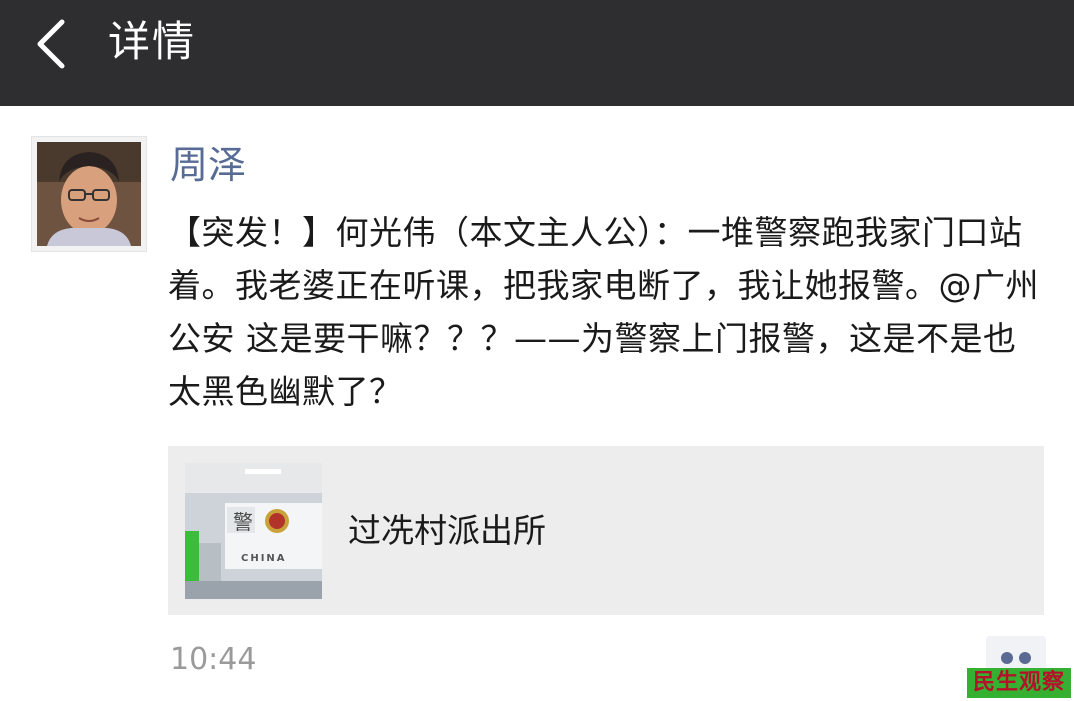 Image resolution: width=1074 pixels, height=701 pixels. I want to click on back-button, so click(52, 44).